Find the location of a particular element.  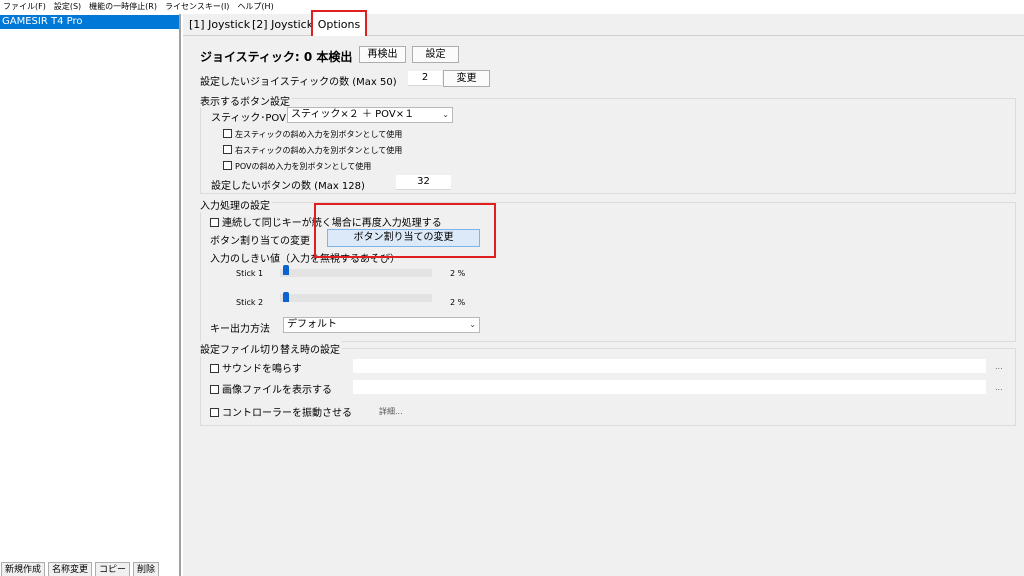

stick2-slider-track is located at coordinates (356, 298).